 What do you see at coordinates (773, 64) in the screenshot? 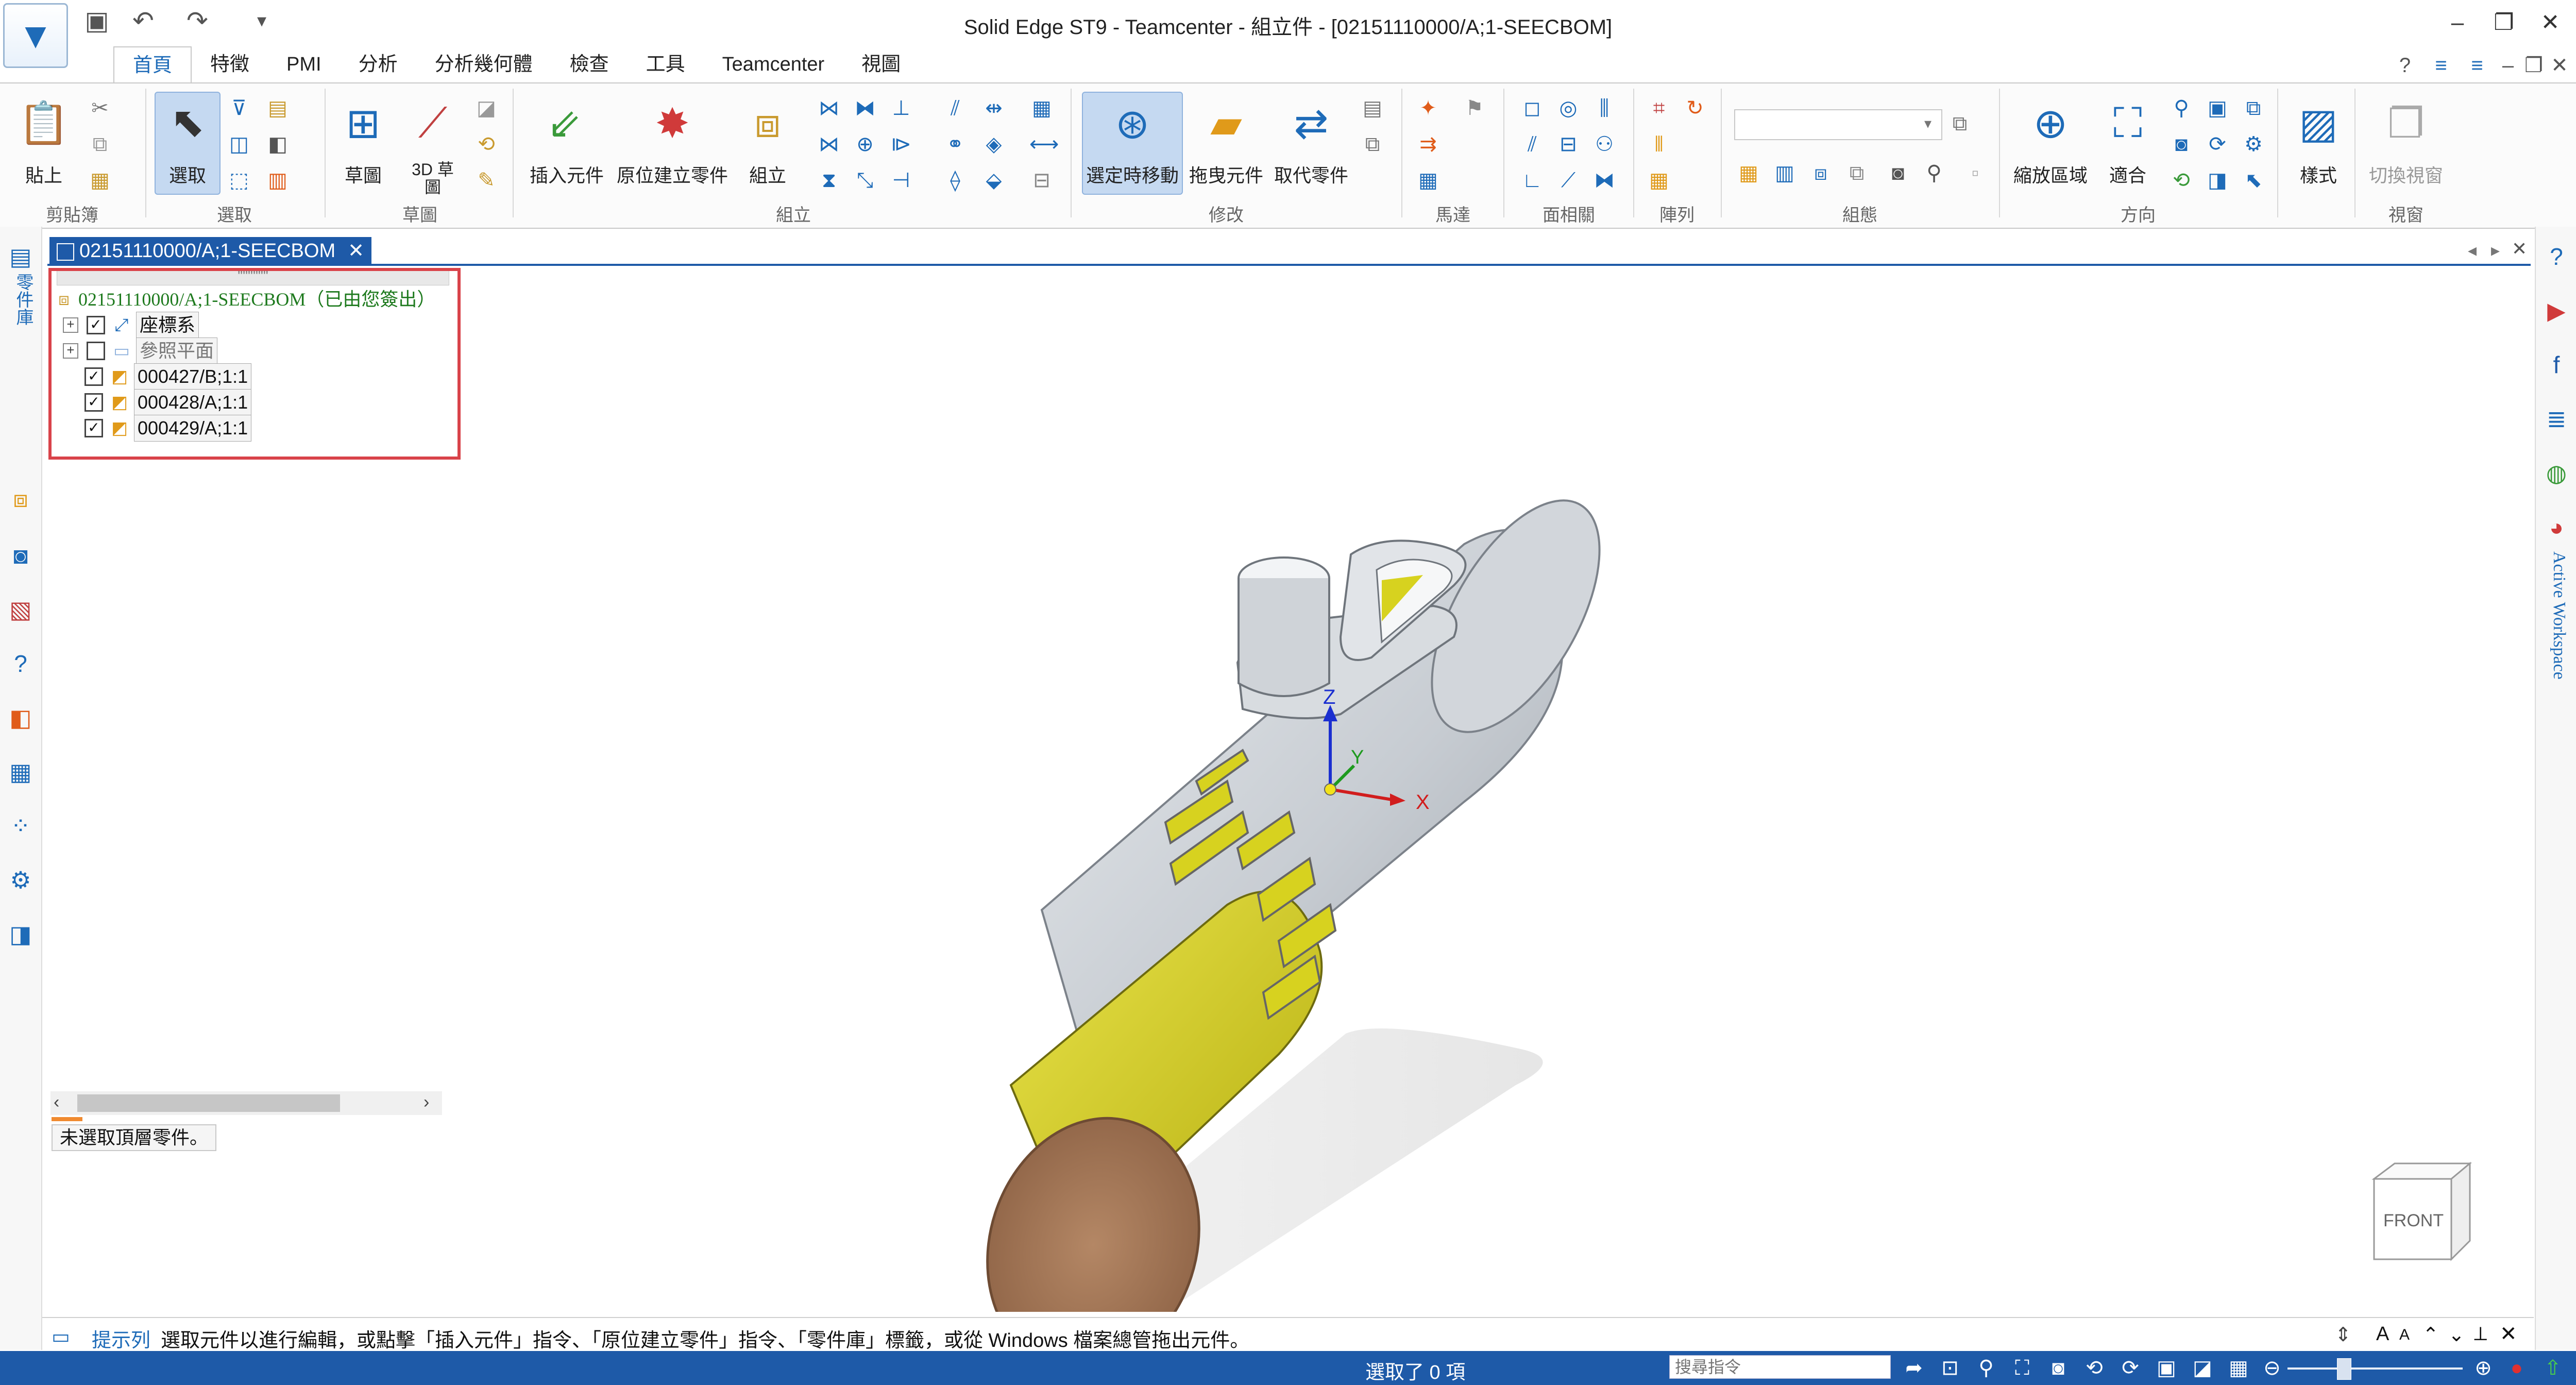
I see `tab-teamcenter: Teamcenter` at bounding box center [773, 64].